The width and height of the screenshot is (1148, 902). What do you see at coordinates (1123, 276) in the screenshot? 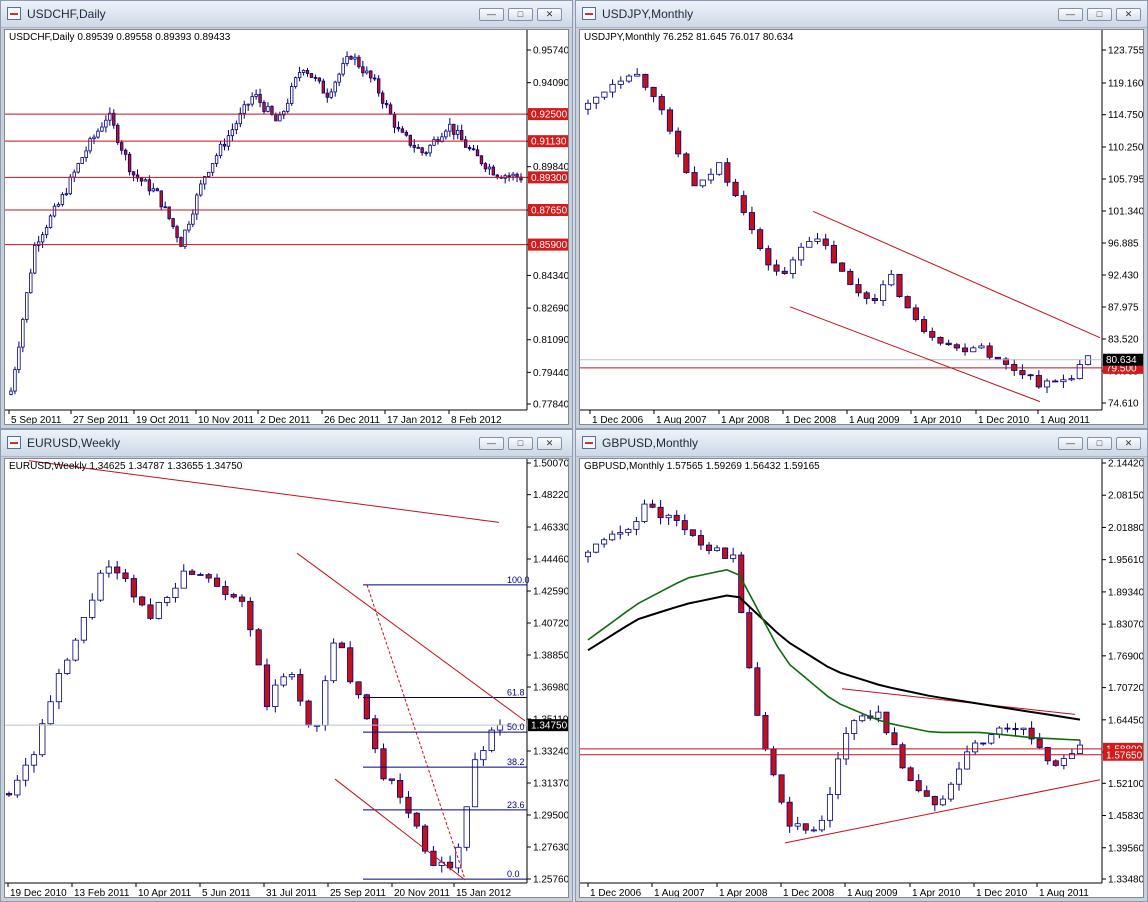
I see `price-tick-label: 92.430` at bounding box center [1123, 276].